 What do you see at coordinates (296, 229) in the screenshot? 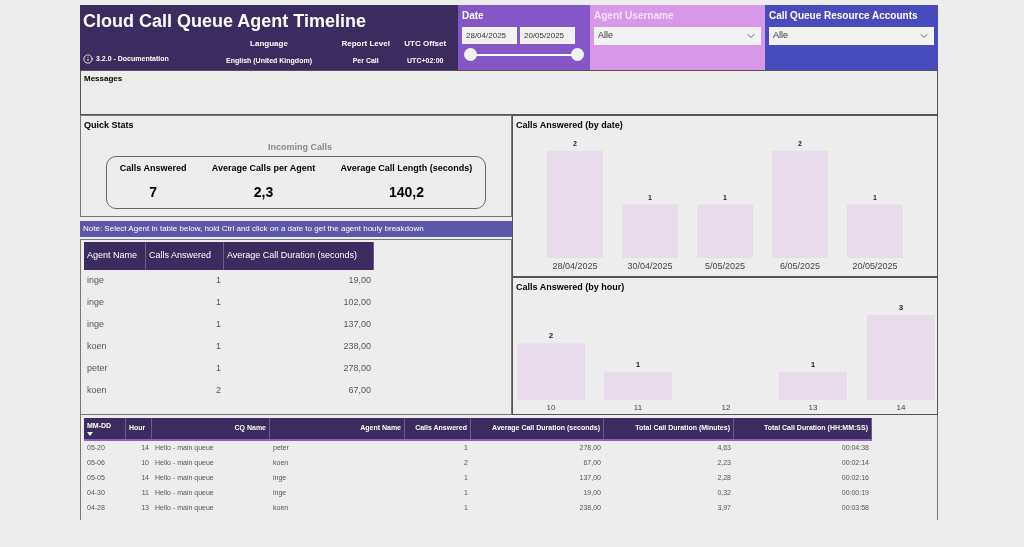
I see `note-banner: Note: Select Agent in table below, hold Ctrl and click on a date to get the agent houly breakdown` at bounding box center [296, 229].